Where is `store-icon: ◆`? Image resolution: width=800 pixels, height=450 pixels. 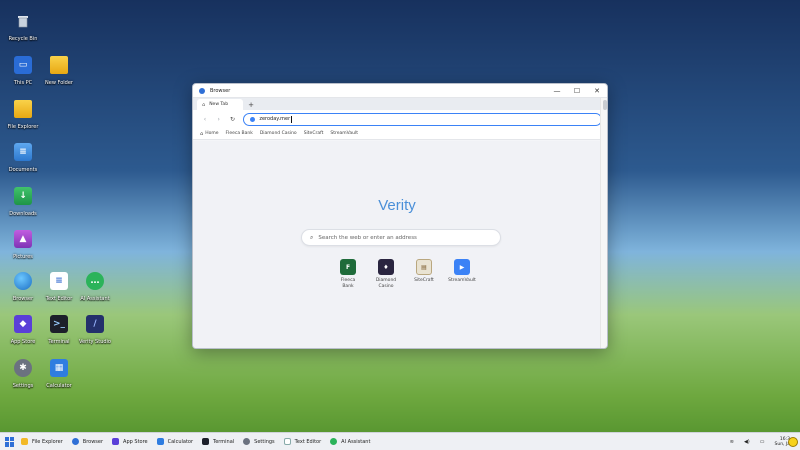
store-icon: ◆ is located at coordinates (23, 324).